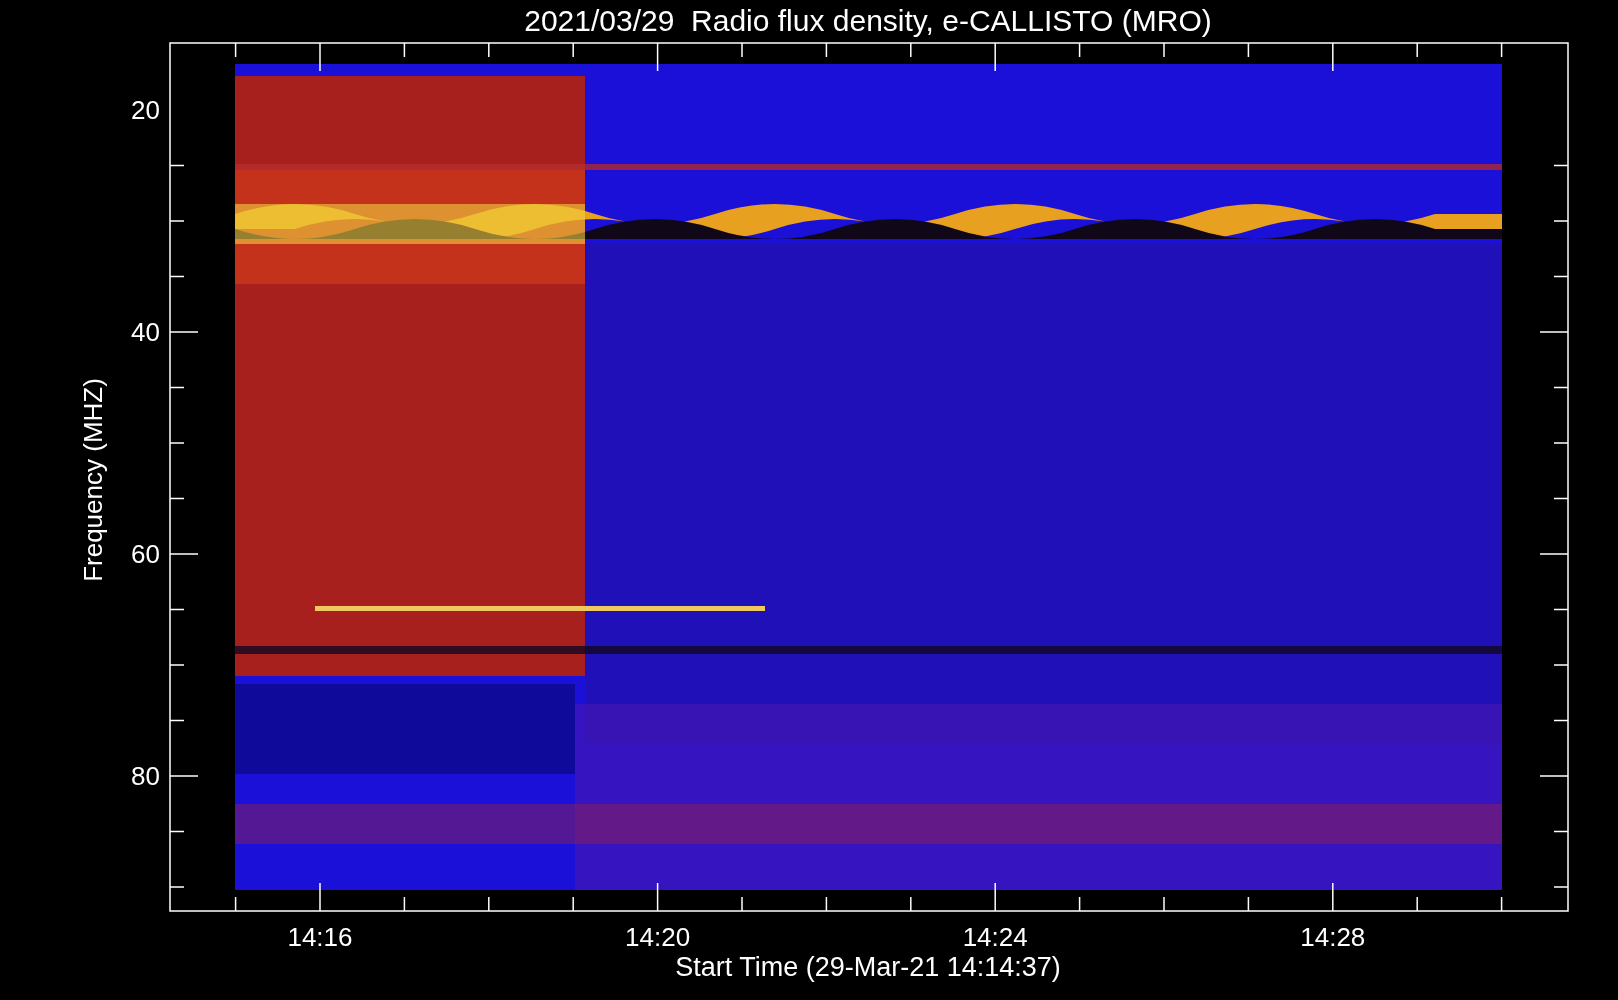 Image resolution: width=1618 pixels, height=1000 pixels. Describe the element at coordinates (145, 110) in the screenshot. I see `y-tick-label: 20` at that location.